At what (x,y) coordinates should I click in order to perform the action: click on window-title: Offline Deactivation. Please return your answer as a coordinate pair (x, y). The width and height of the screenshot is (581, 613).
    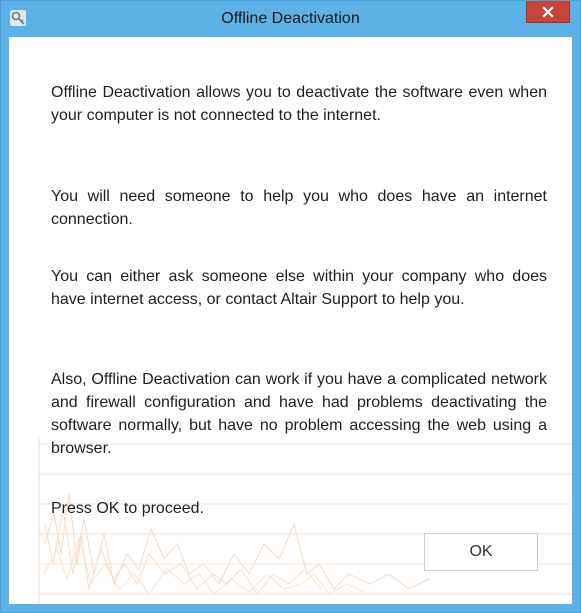
    Looking at the image, I should click on (290, 18).